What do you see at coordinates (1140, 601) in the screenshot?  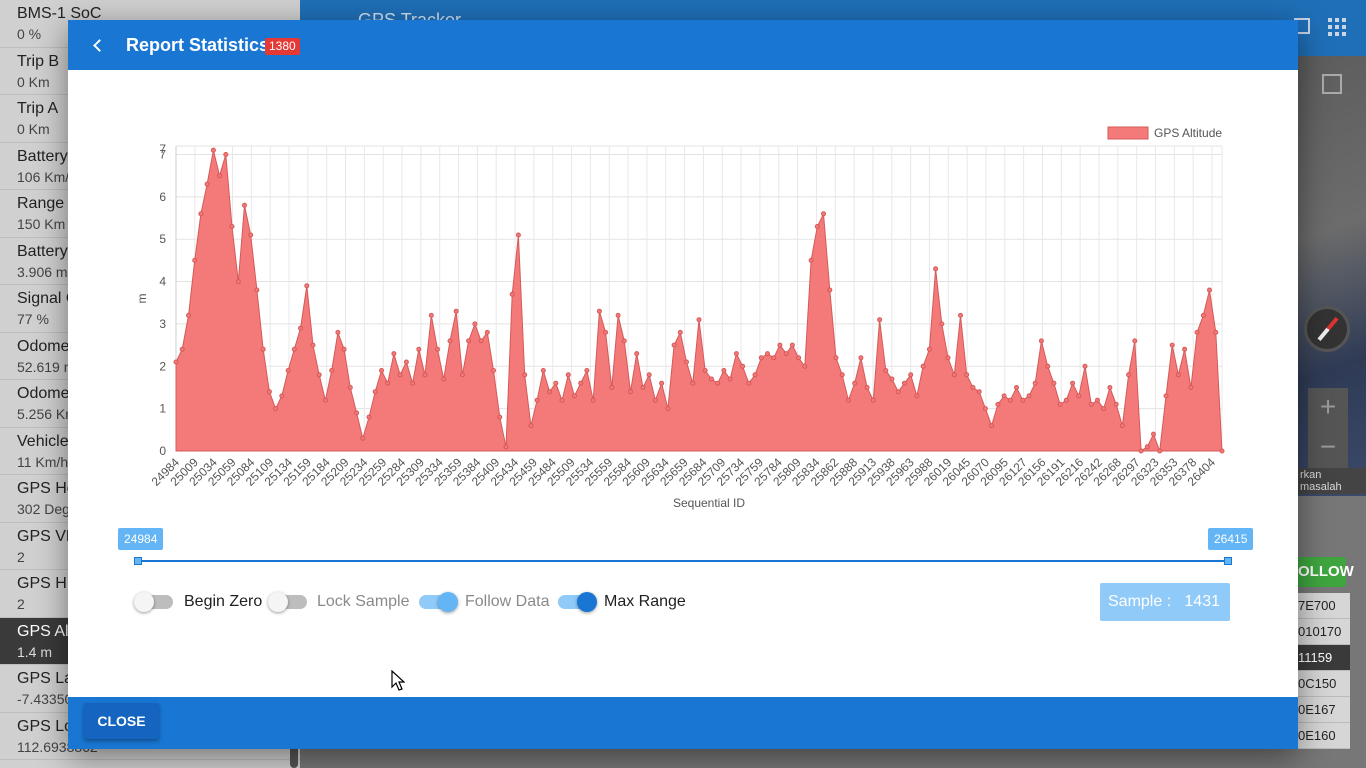 I see `sample-label: Sample :` at bounding box center [1140, 601].